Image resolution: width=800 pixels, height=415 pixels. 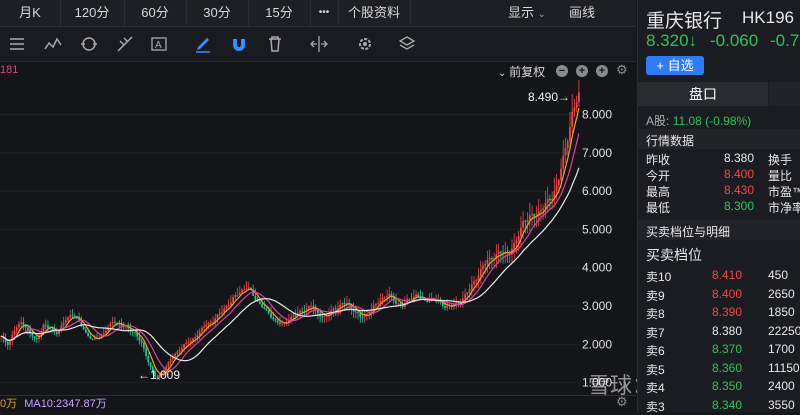 I want to click on split-arrows-icon, so click(x=319, y=44).